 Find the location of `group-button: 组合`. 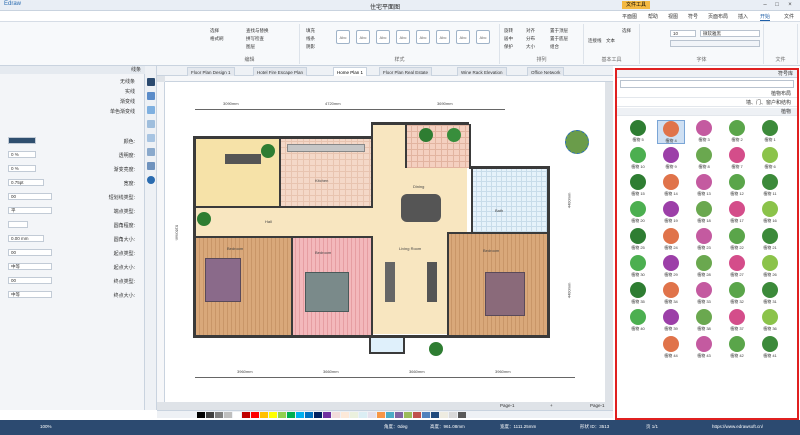

group-button: 组合 is located at coordinates (554, 47).